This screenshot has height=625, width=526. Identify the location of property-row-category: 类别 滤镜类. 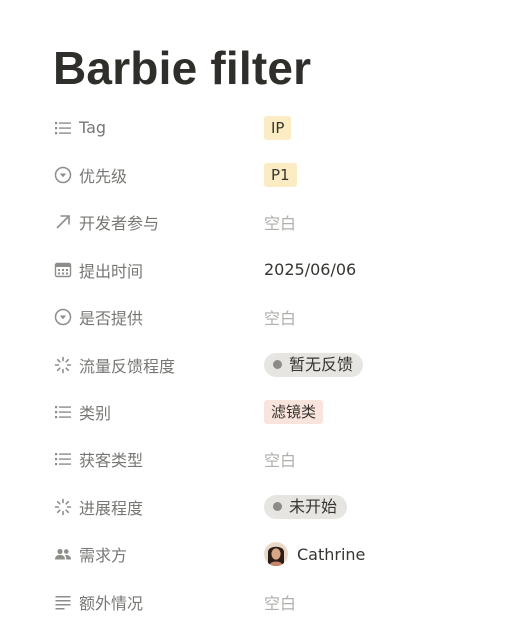
(263, 411).